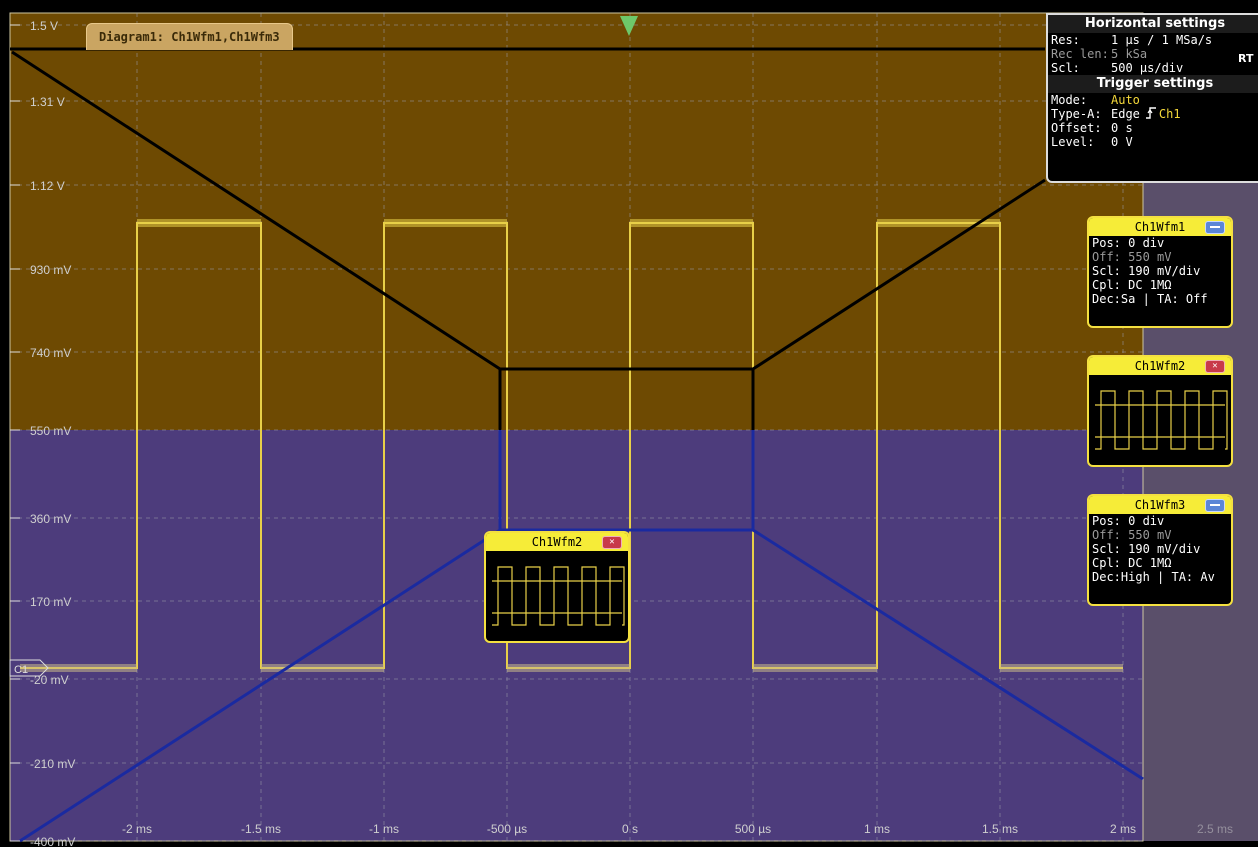 This screenshot has width=1258, height=847. What do you see at coordinates (1076, 128) in the screenshot?
I see `offset-key: Offset:` at bounding box center [1076, 128].